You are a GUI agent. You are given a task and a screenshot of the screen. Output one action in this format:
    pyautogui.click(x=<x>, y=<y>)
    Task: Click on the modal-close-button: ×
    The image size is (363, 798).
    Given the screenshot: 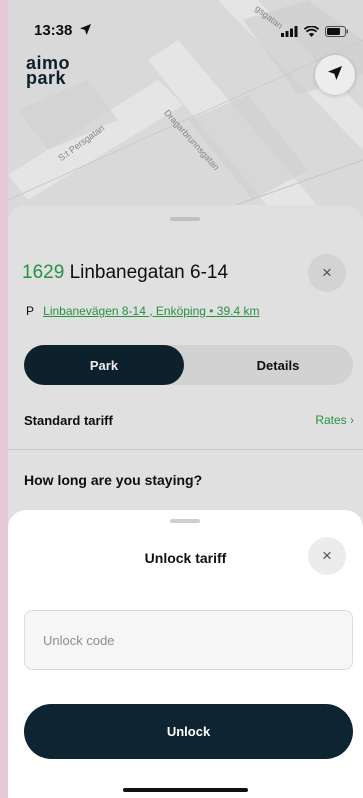 What is the action you would take?
    pyautogui.click(x=327, y=556)
    